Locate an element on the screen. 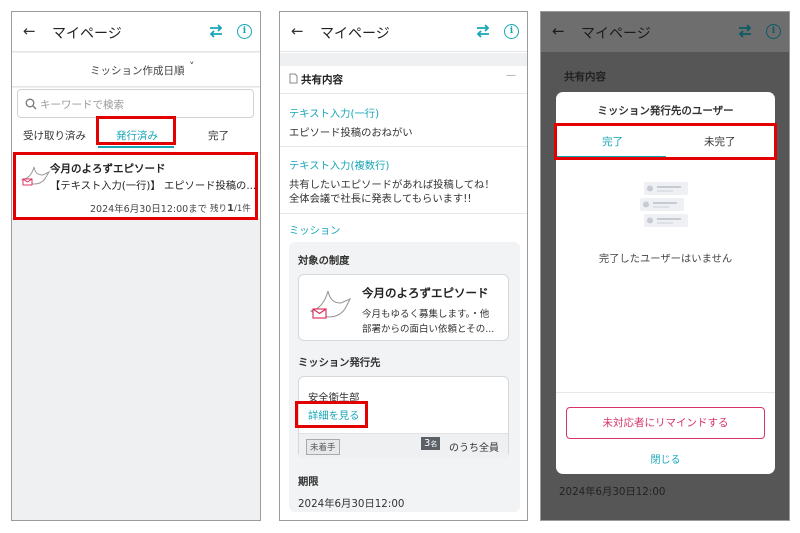 The image size is (800, 533). remind-button: 未対応者にリマインドする is located at coordinates (665, 423).